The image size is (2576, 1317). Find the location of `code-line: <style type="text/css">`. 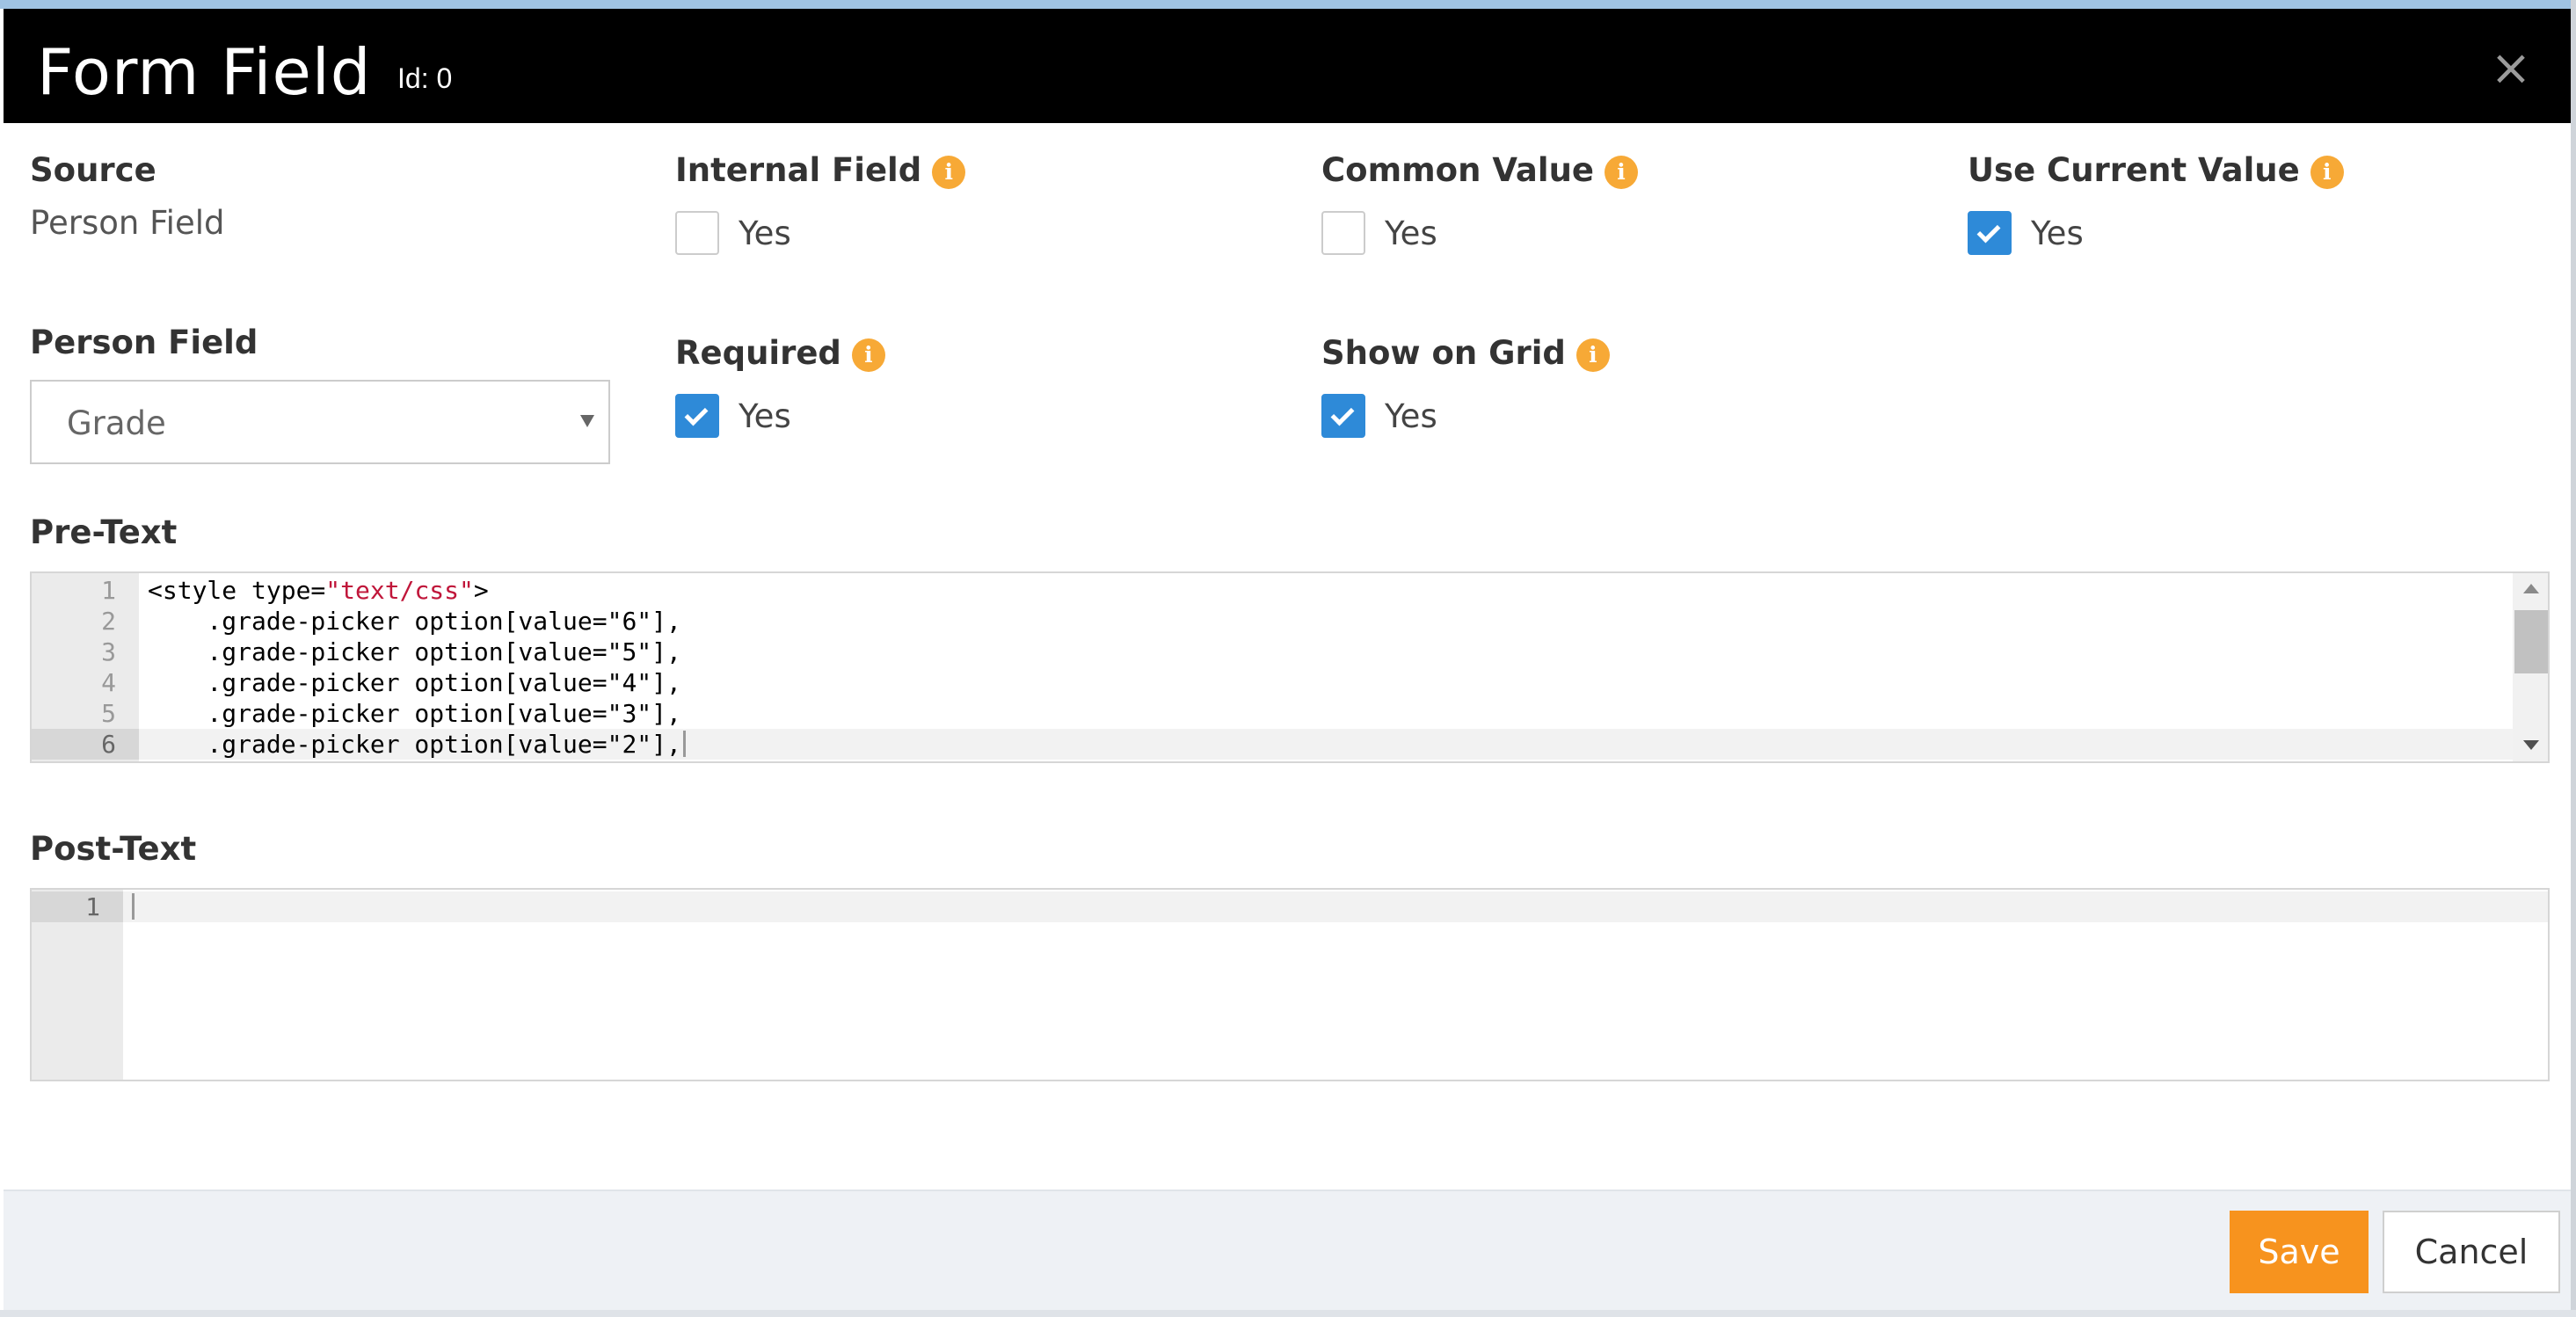

code-line: <style type="text/css"> is located at coordinates (318, 590).